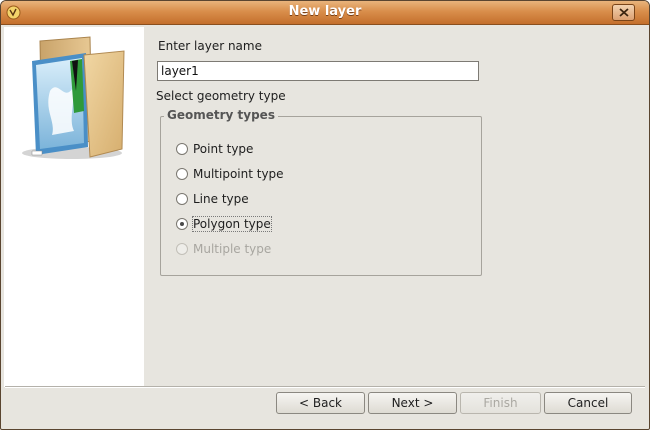 Image resolution: width=652 pixels, height=432 pixels. What do you see at coordinates (588, 403) in the screenshot?
I see `cancel-button: Cancel` at bounding box center [588, 403].